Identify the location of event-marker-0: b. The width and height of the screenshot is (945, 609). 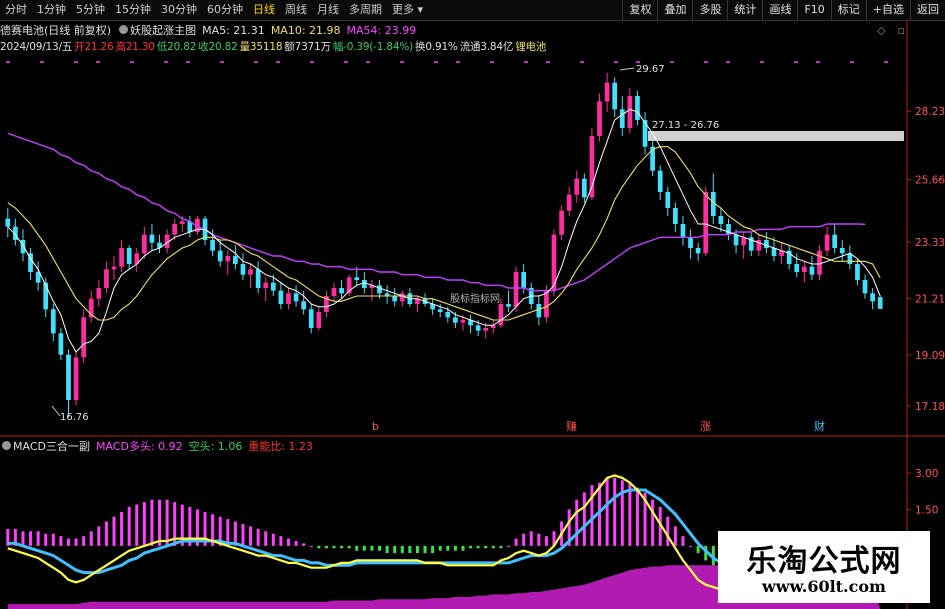
(375, 426).